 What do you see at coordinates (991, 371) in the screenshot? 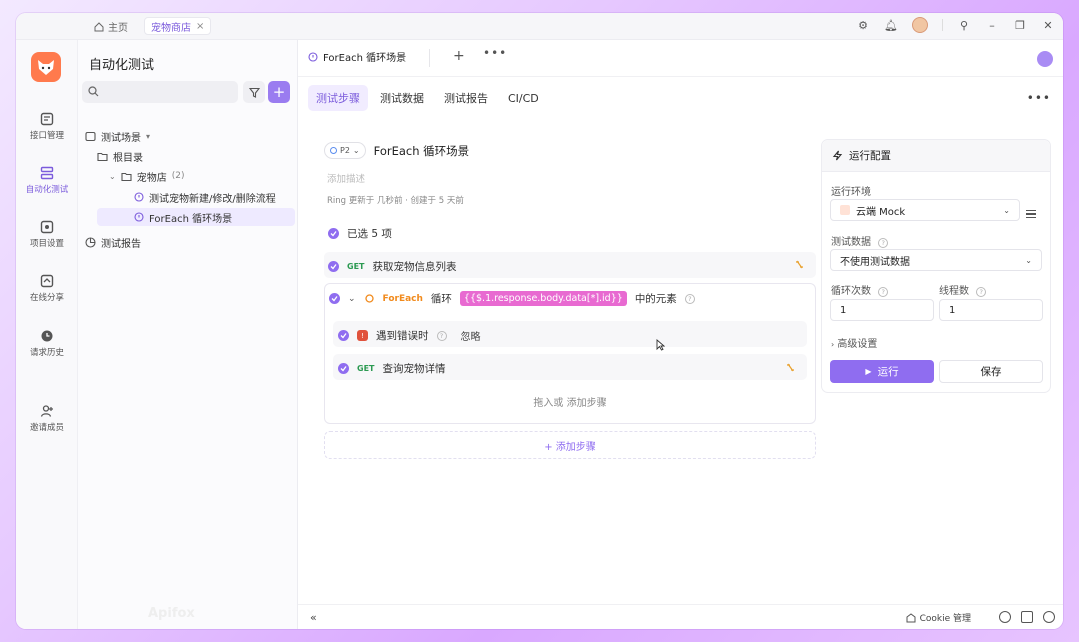
I see `save-button: 保存` at bounding box center [991, 371].